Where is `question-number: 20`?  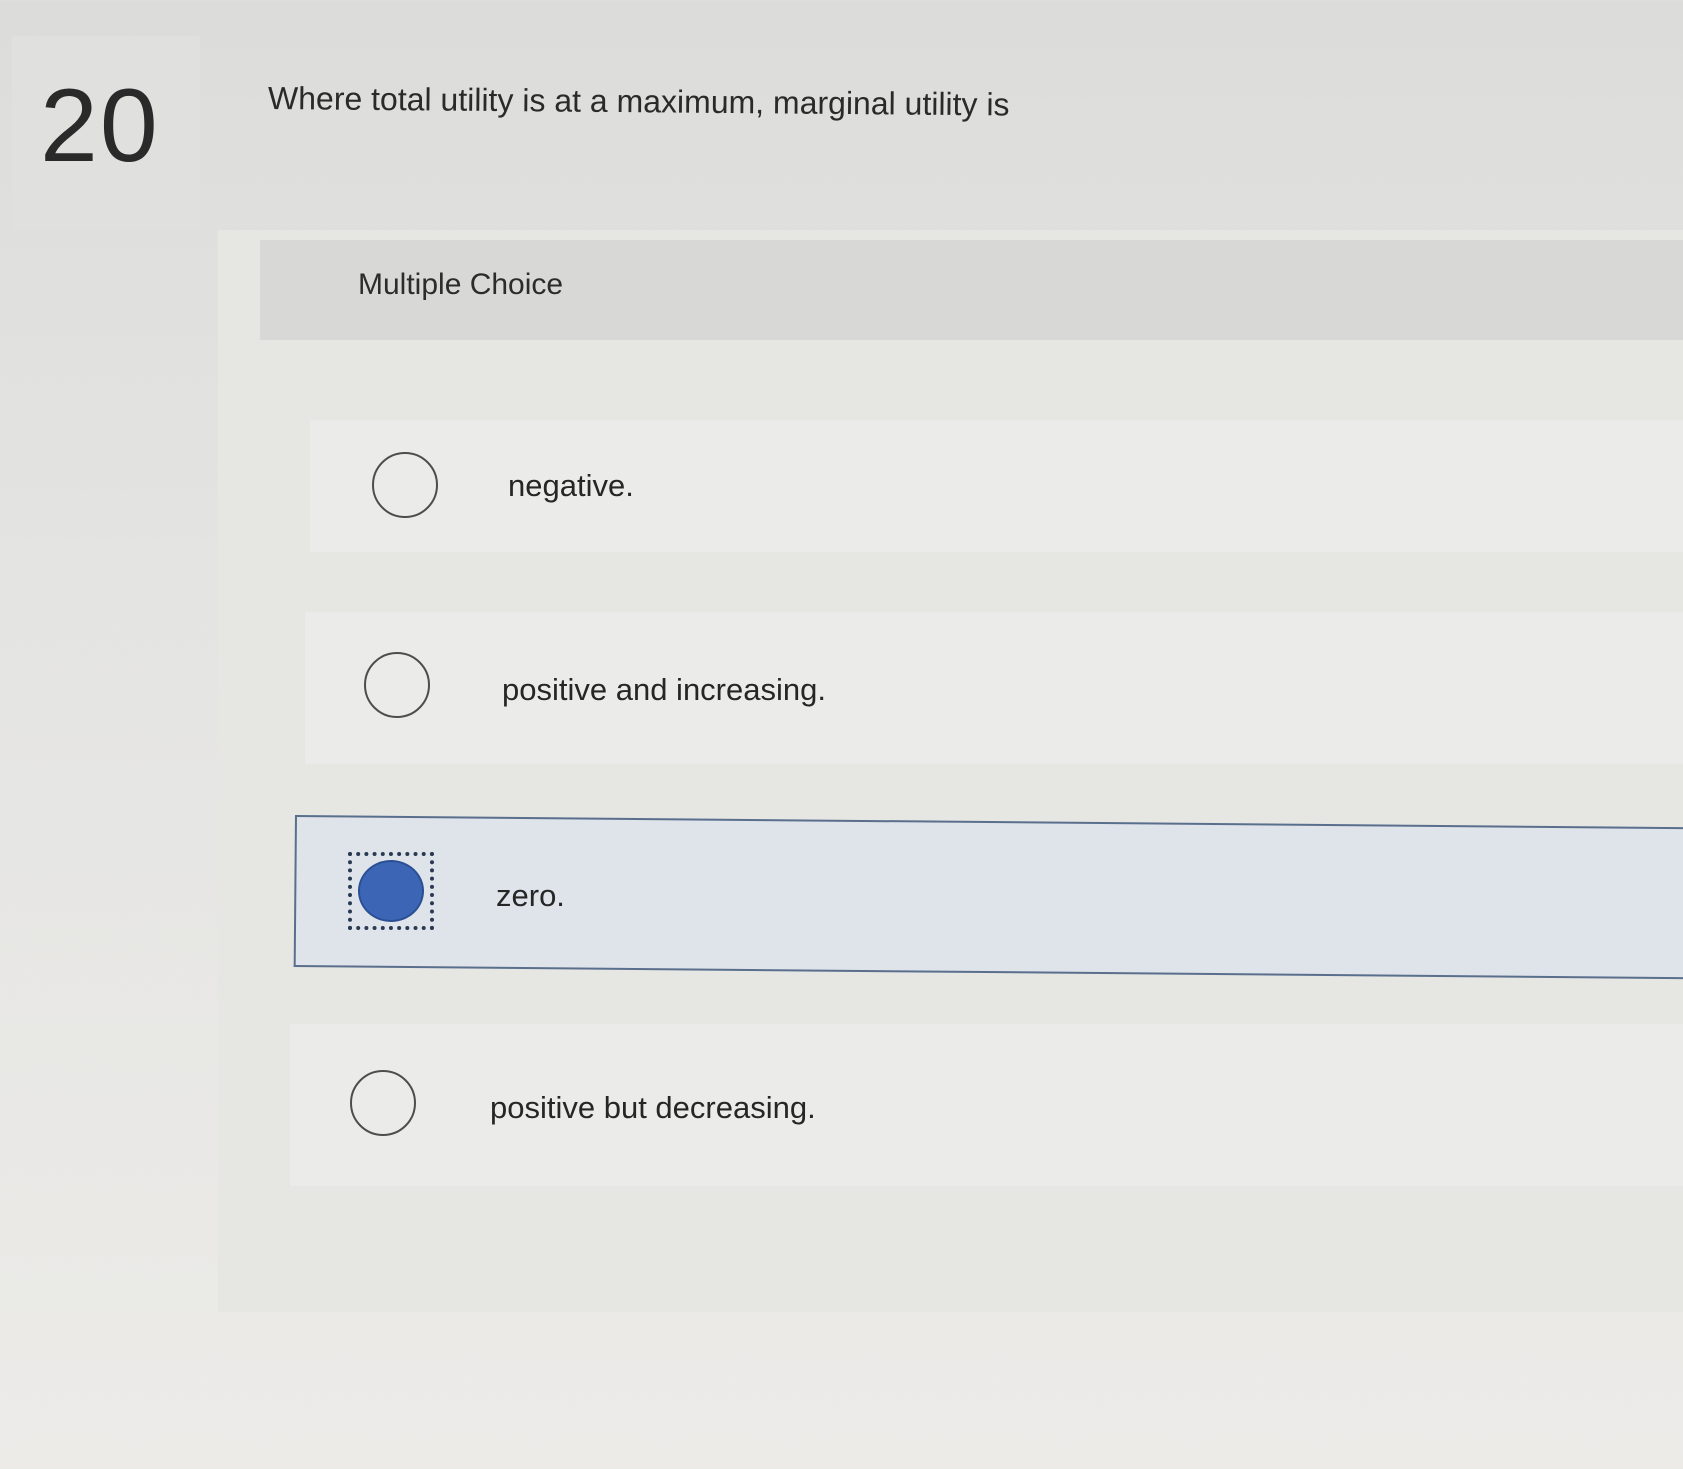
question-number: 20 is located at coordinates (100, 126).